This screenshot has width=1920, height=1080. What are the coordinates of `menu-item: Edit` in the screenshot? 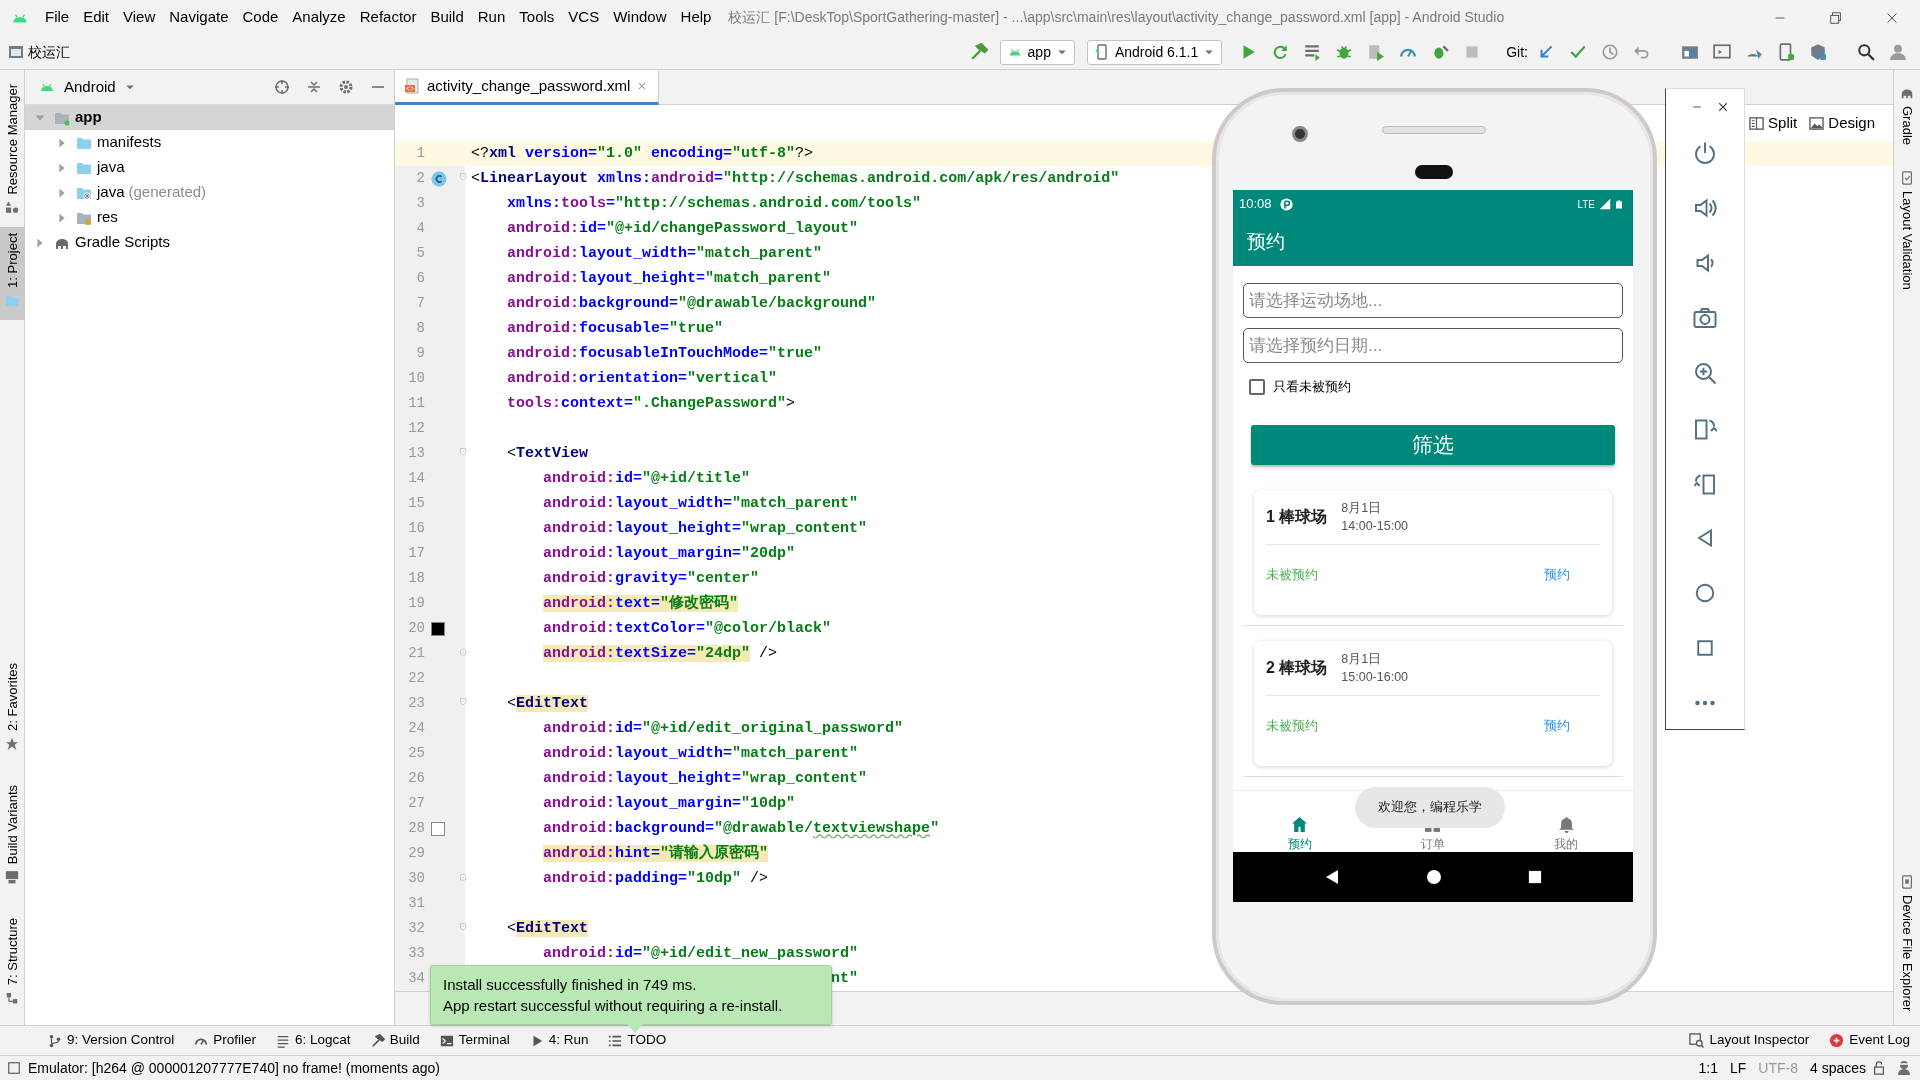 It's located at (96, 17).